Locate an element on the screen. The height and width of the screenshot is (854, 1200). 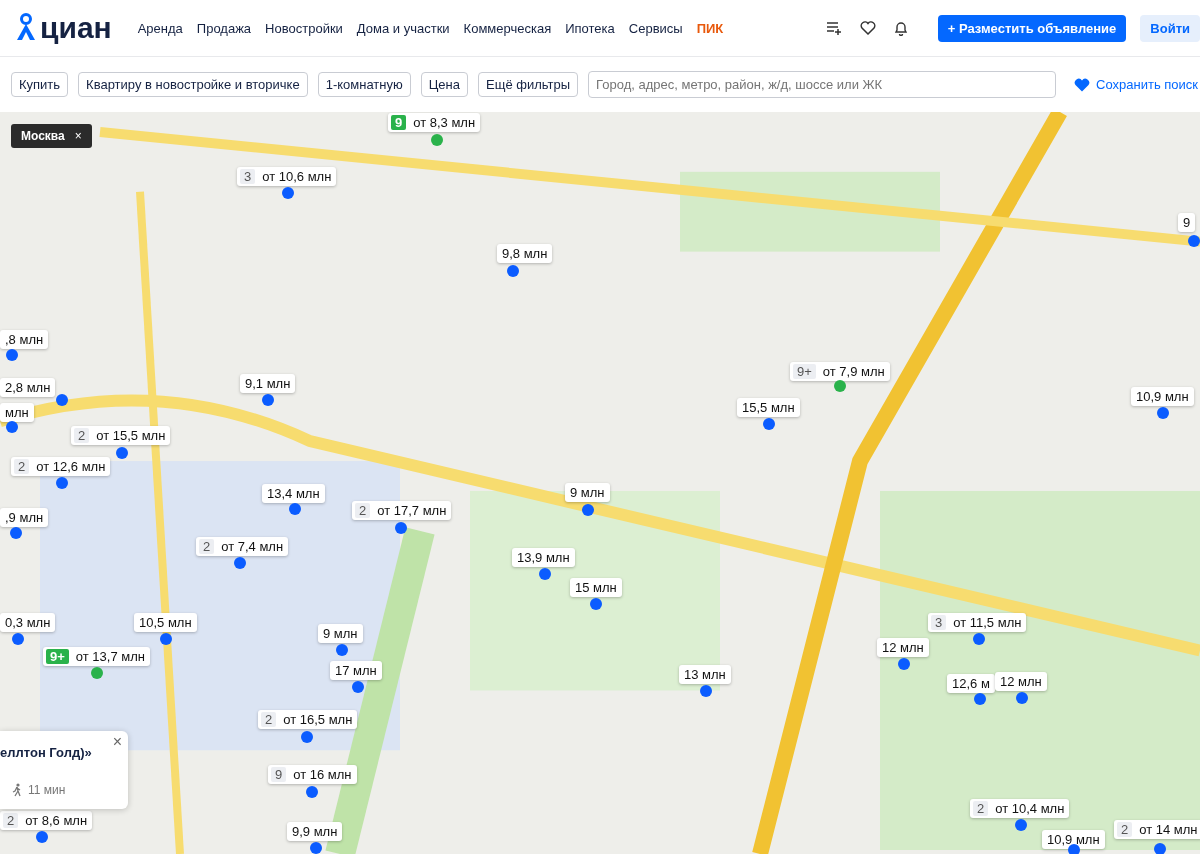
price-marker: 9,8 млн is located at coordinates (525, 253).